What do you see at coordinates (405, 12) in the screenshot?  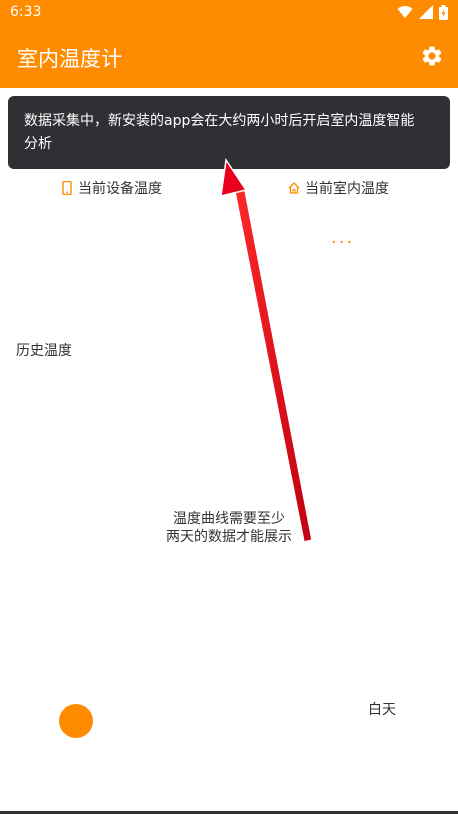 I see `wifi-icon` at bounding box center [405, 12].